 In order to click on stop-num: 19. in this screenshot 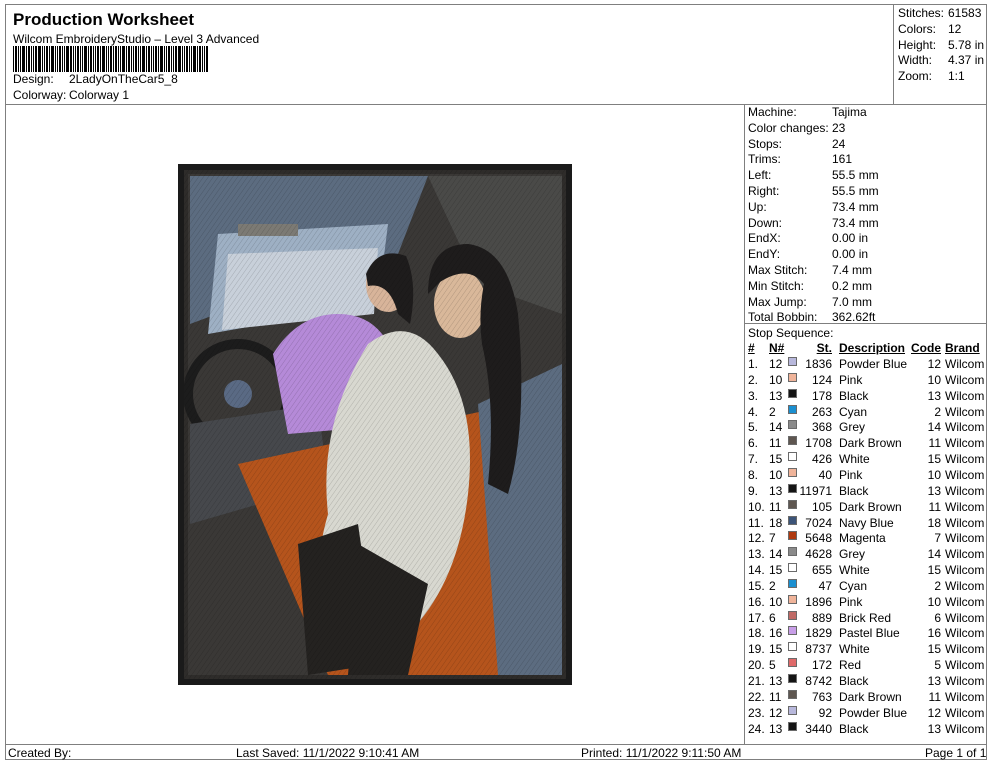, I will do `click(756, 649)`.